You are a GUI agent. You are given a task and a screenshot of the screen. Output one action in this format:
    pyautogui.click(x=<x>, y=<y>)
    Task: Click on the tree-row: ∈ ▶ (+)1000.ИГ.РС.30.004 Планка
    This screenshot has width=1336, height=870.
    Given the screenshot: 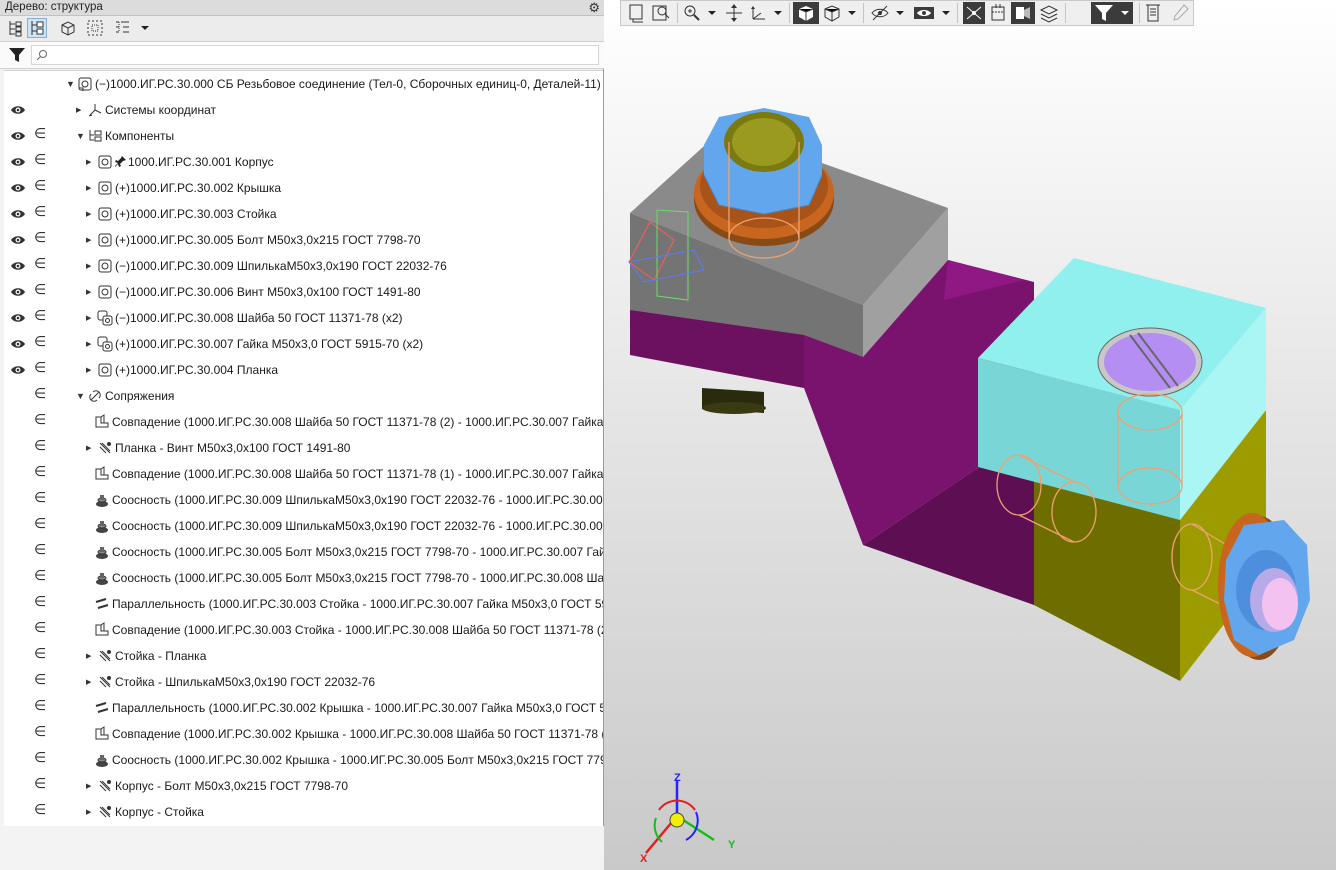 What is the action you would take?
    pyautogui.click(x=303, y=370)
    